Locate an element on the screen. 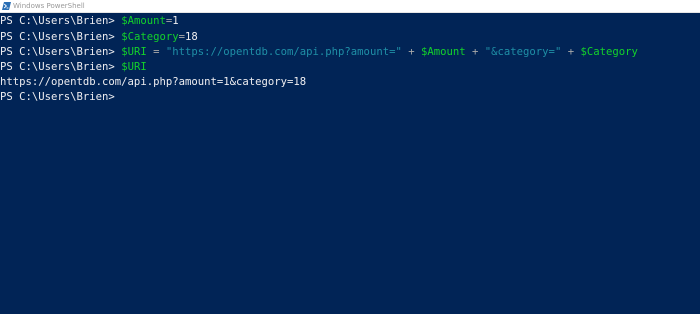 Image resolution: width=700 pixels, height=314 pixels. console-line: PS C:\Users\Brien> $URI is located at coordinates (73, 67).